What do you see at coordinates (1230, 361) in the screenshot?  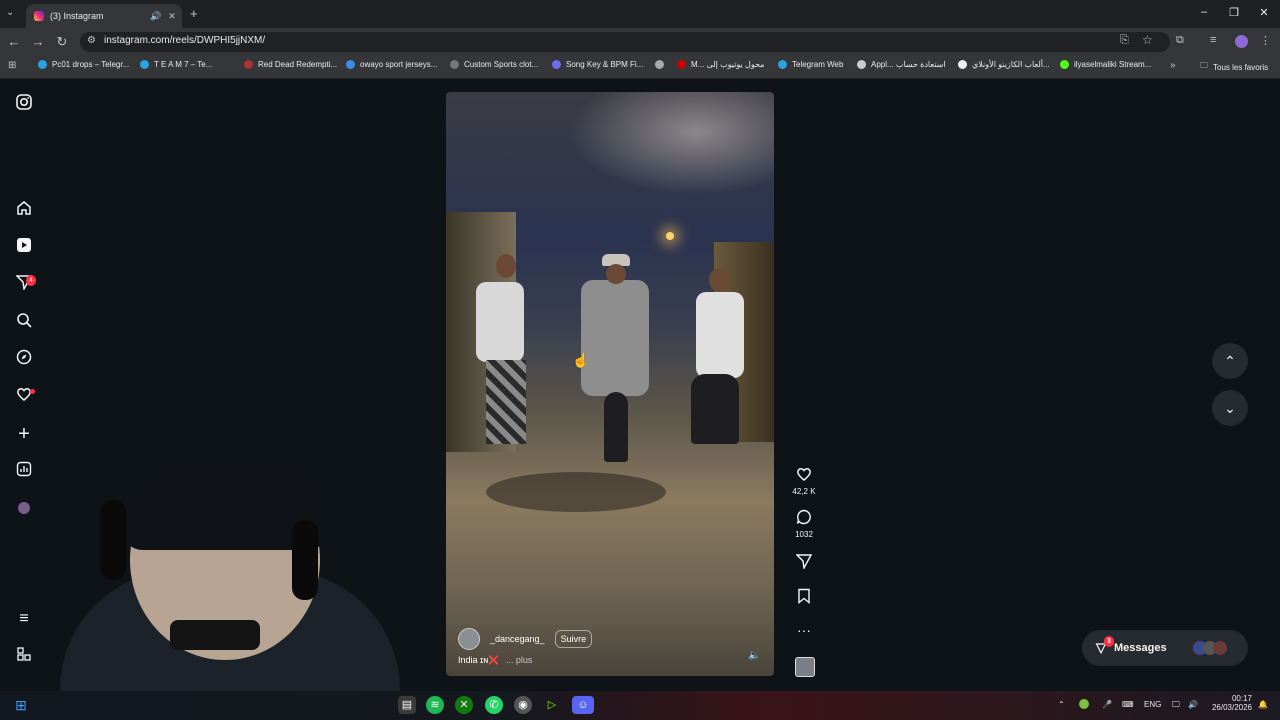 I see `previous-reel-button: ⌃` at bounding box center [1230, 361].